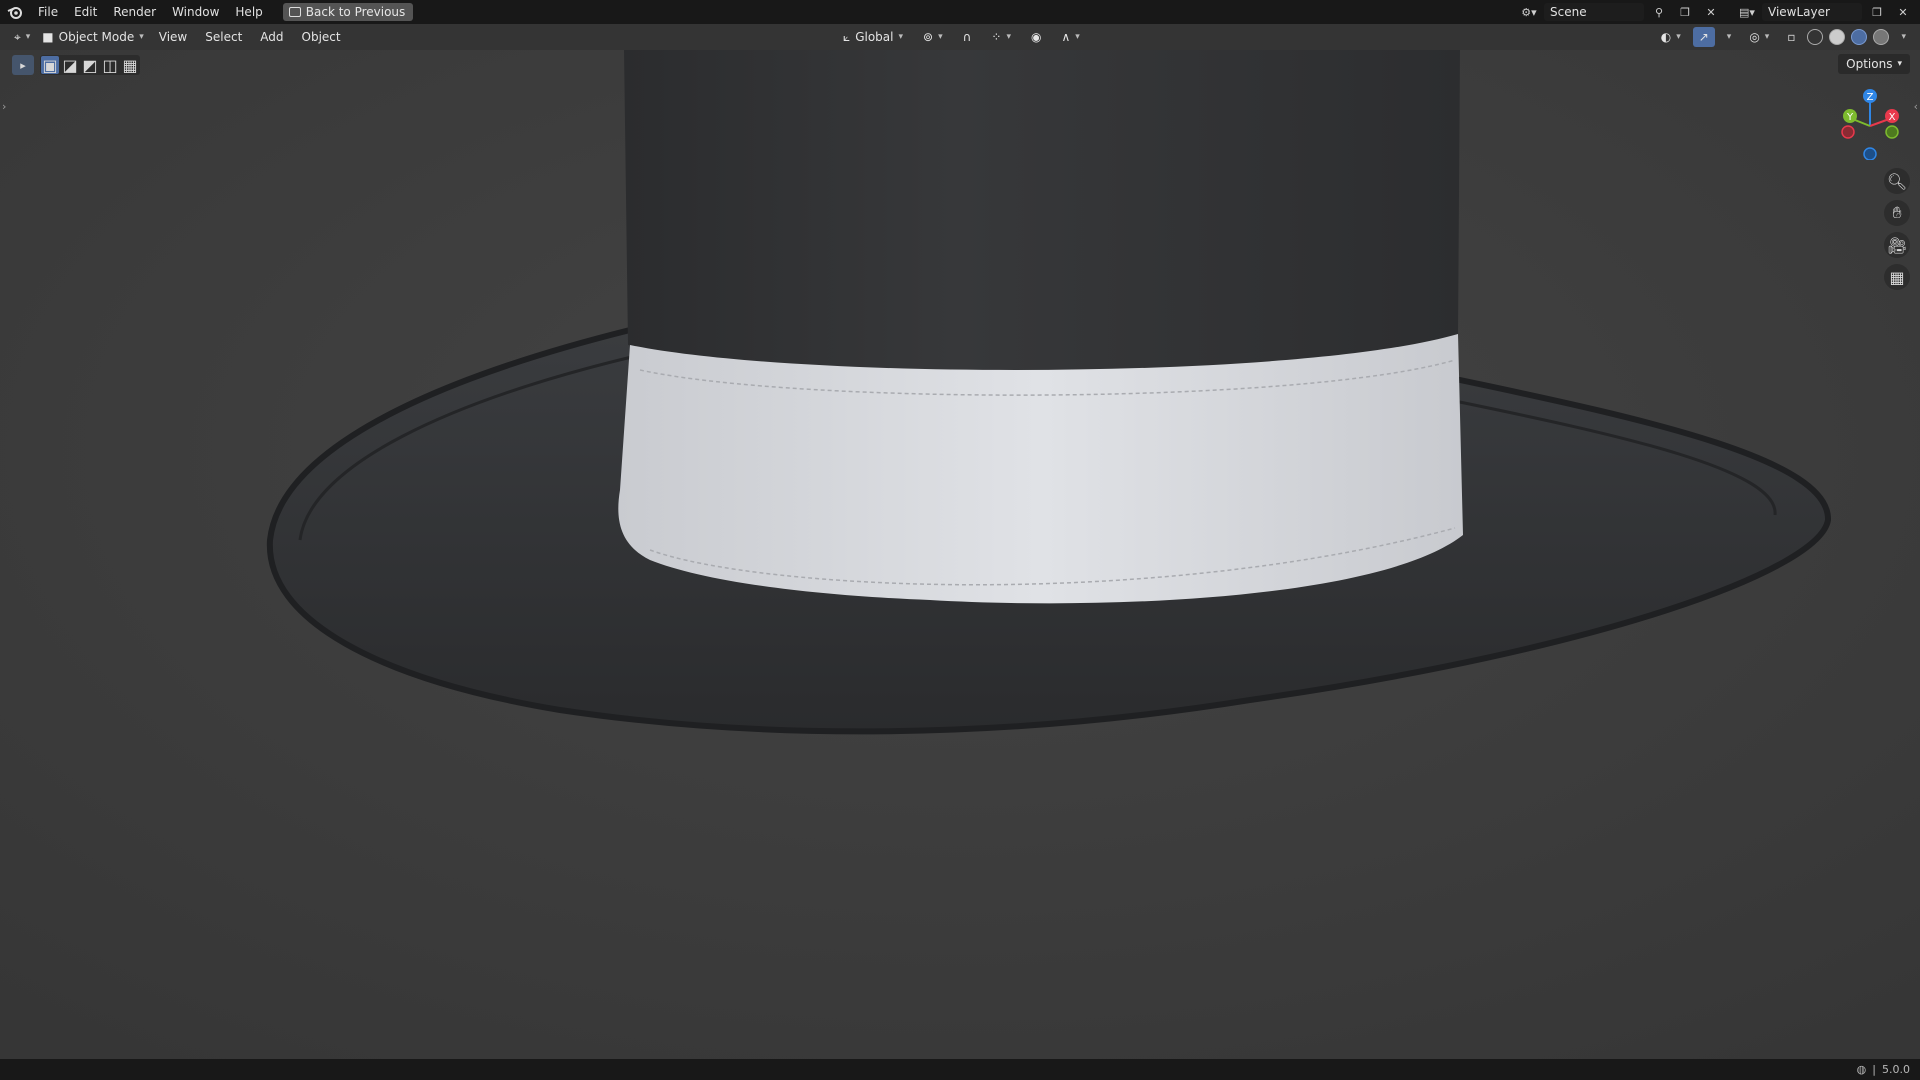 This screenshot has height=1080, width=1920. What do you see at coordinates (271, 37) in the screenshot?
I see `menu-add: Add` at bounding box center [271, 37].